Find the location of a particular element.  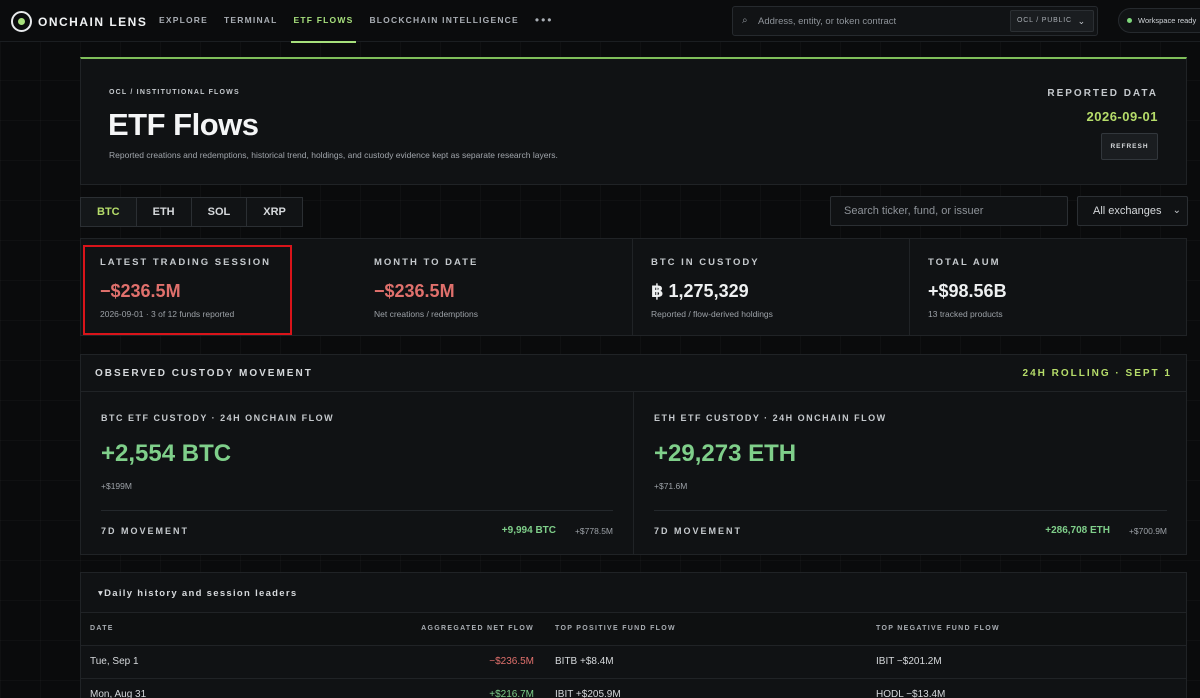

column-header-top-positive: TOP POSITIVE FUND FLOW is located at coordinates (615, 629).